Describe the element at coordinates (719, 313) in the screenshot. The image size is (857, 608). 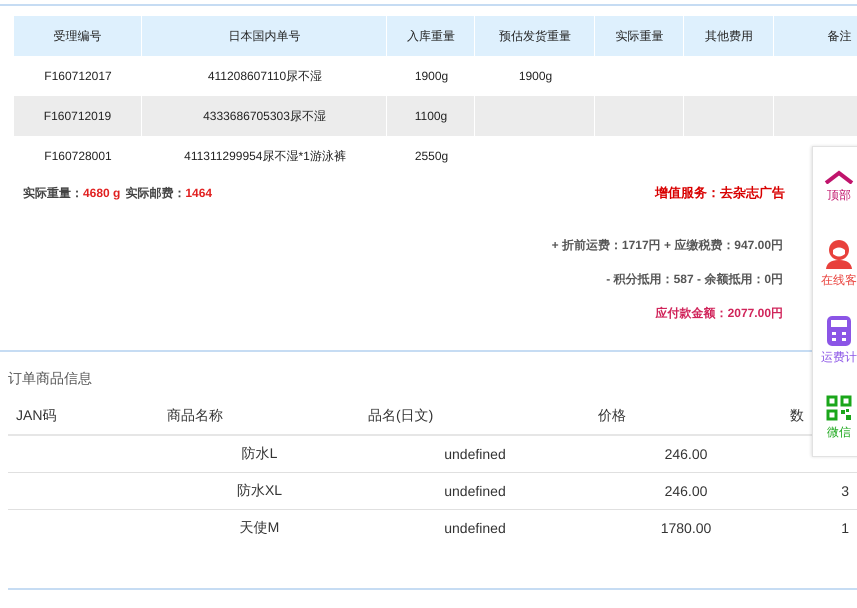
I see `total-amount: 应付款金额：2077.00円` at that location.